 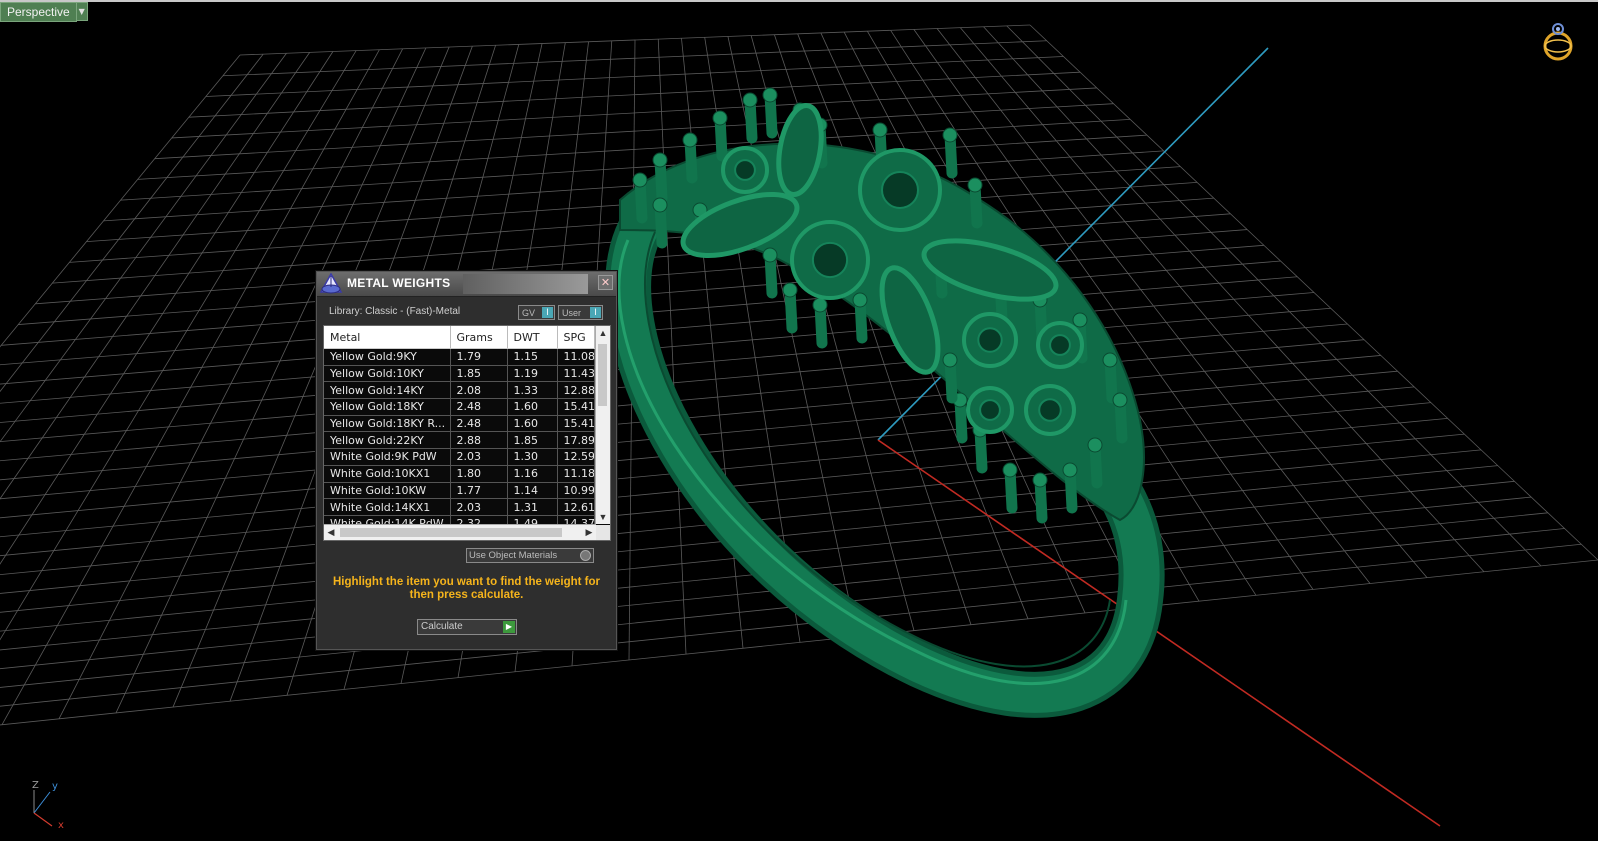 What do you see at coordinates (479, 374) in the screenshot?
I see `cell-grams: 1.85` at bounding box center [479, 374].